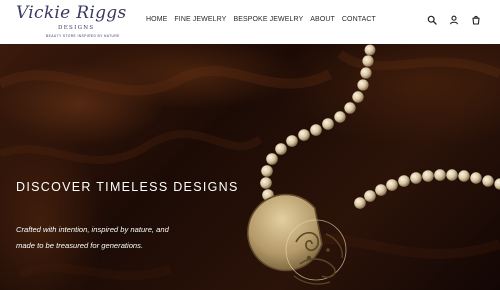 This screenshot has width=500, height=290. What do you see at coordinates (200, 19) in the screenshot?
I see `nav-fine-jewelry: FINE JEWELRY` at bounding box center [200, 19].